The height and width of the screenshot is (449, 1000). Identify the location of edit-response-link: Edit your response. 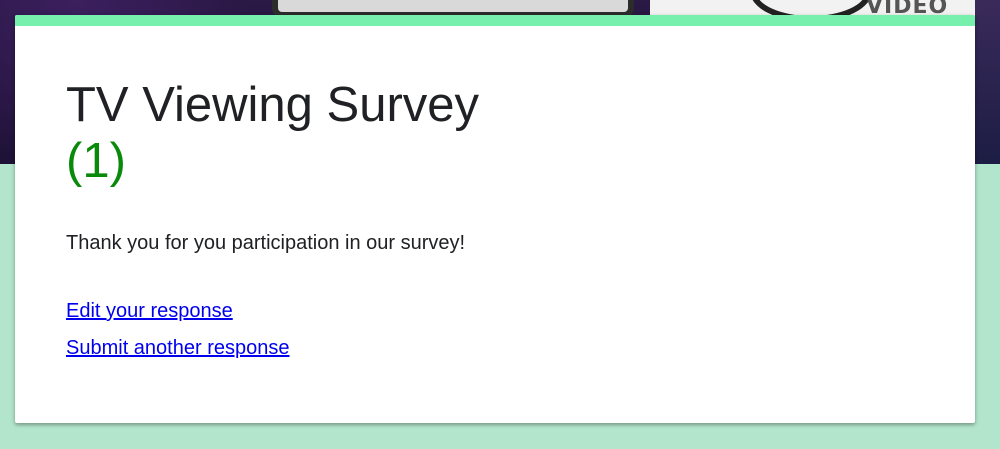
(149, 311).